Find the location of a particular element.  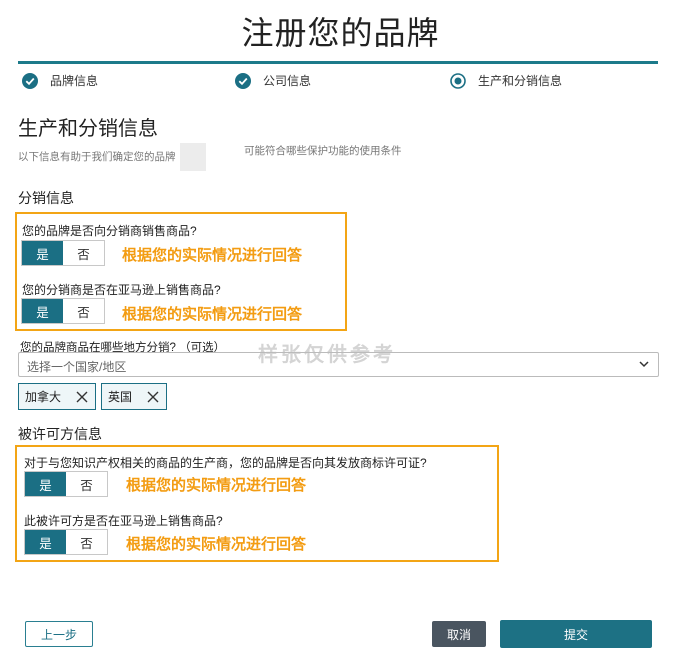

progress-bar is located at coordinates (338, 62).